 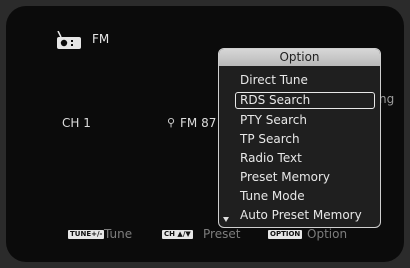 What do you see at coordinates (86, 234) in the screenshot?
I see `tune-key-badge: TUNE+/-` at bounding box center [86, 234].